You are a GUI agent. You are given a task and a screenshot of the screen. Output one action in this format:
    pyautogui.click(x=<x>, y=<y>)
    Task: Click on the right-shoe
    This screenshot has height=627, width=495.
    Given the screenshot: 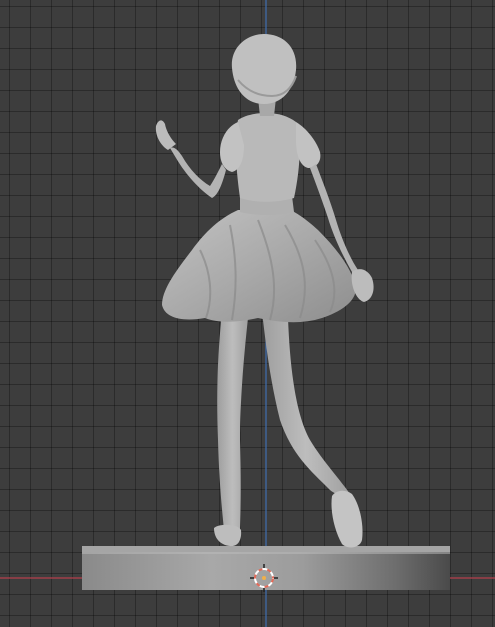 What is the action you would take?
    pyautogui.click(x=347, y=519)
    